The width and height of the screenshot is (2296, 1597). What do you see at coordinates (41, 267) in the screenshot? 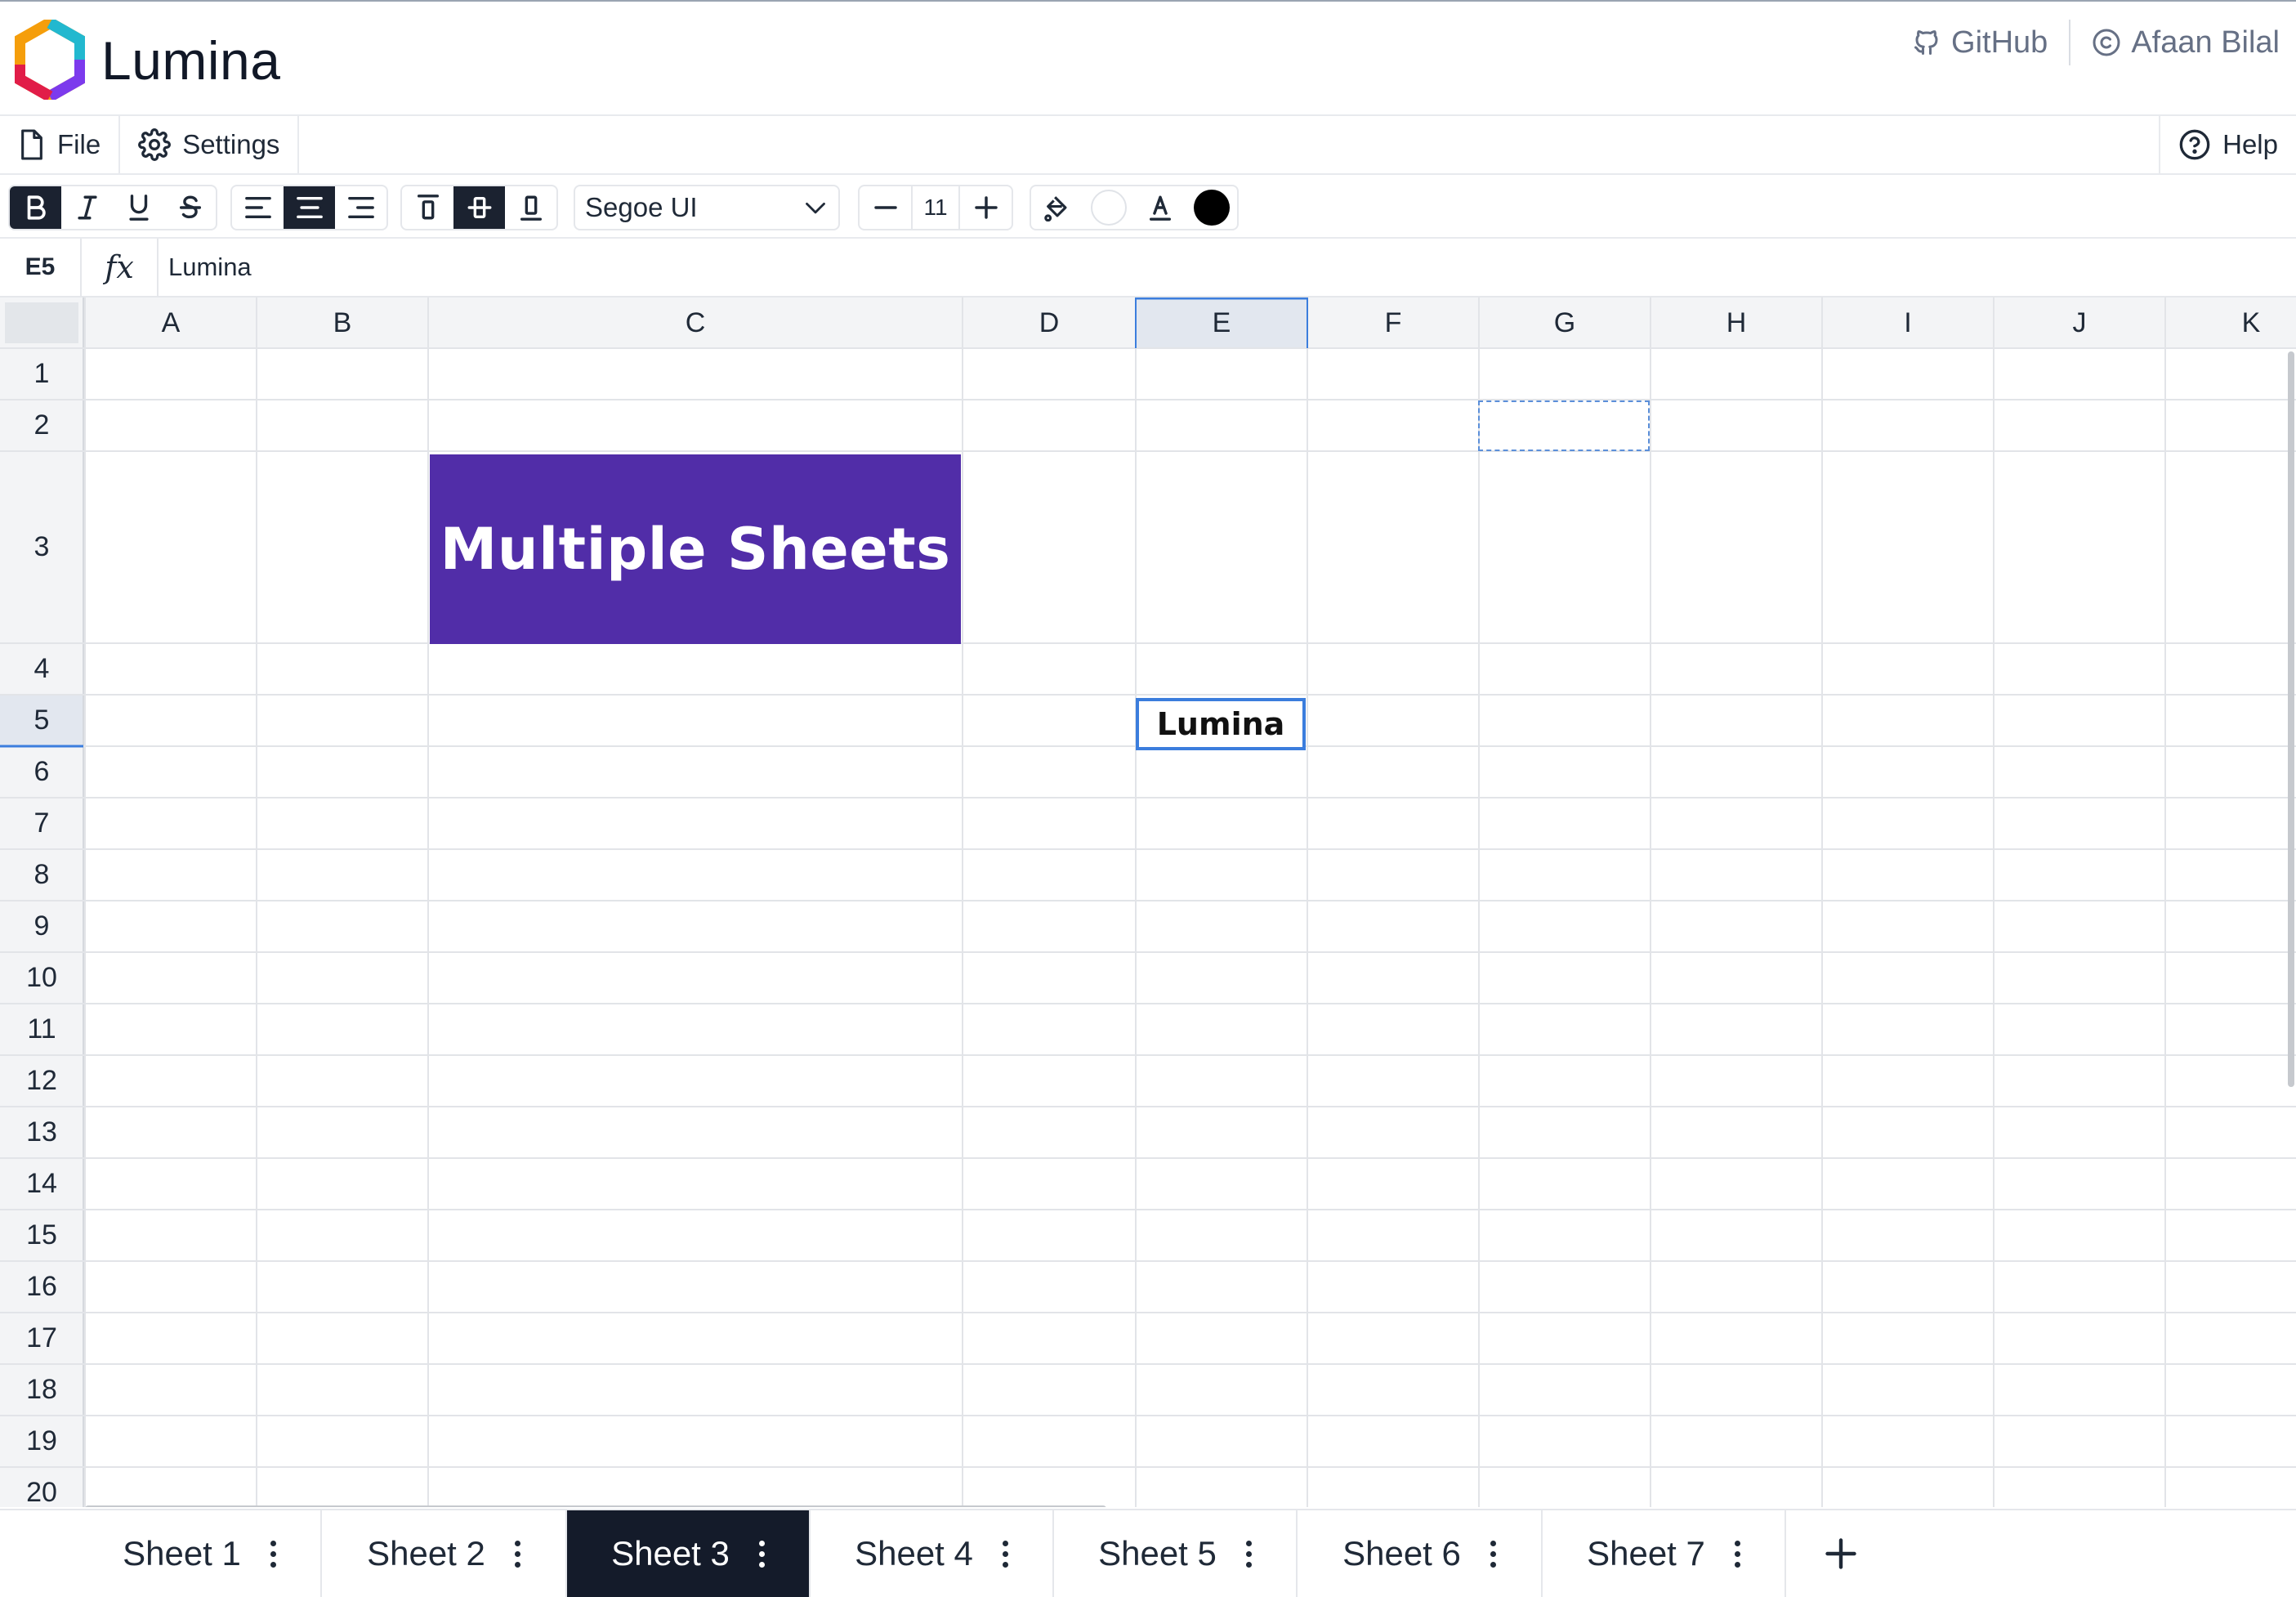
I see `cell-reference: E5` at bounding box center [41, 267].